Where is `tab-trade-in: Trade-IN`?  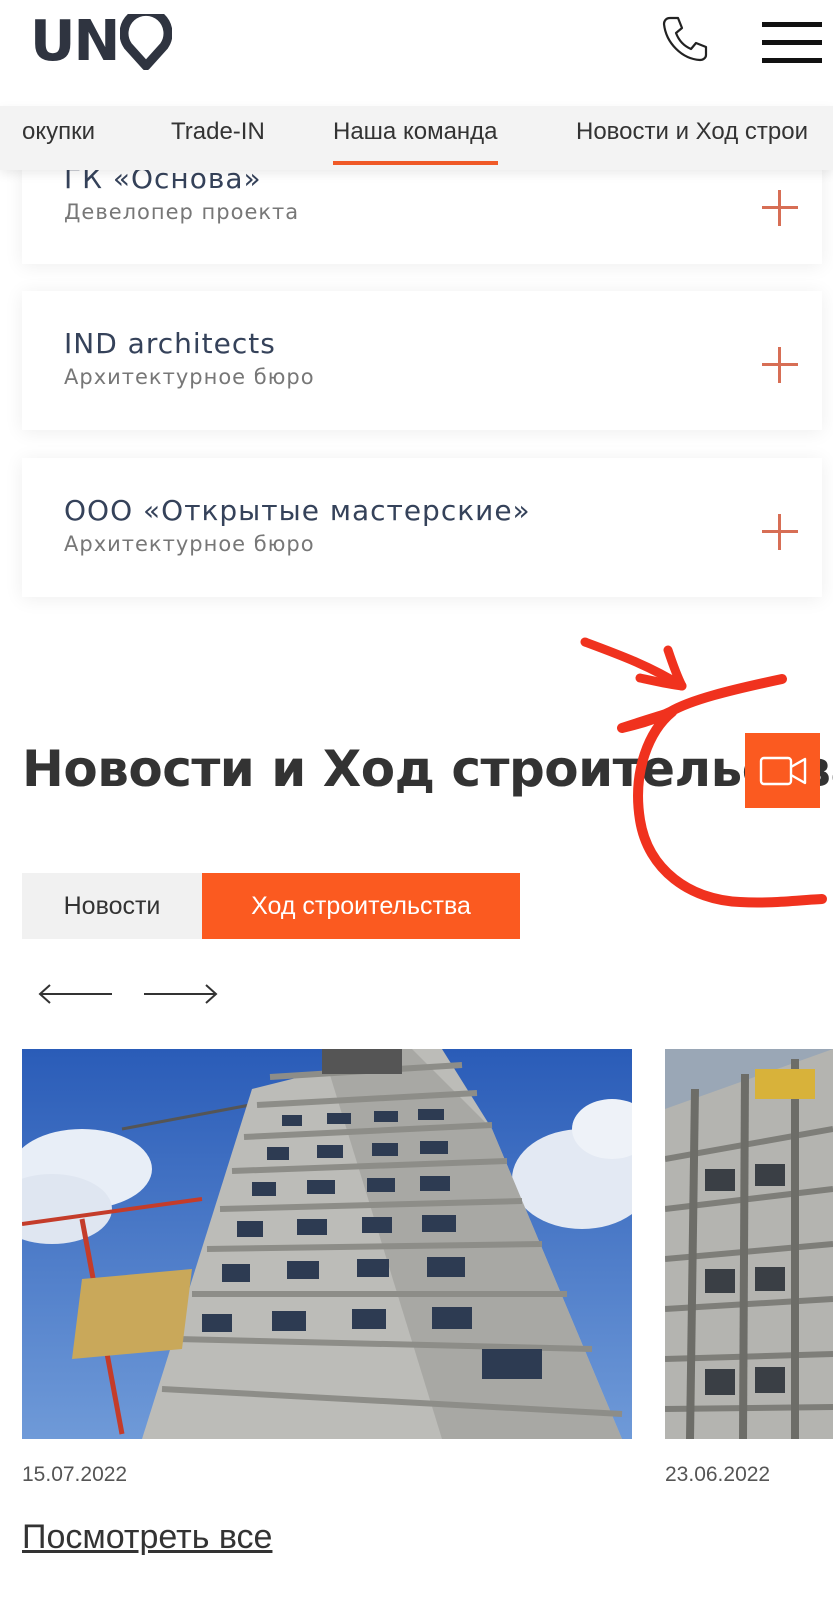 tab-trade-in: Trade-IN is located at coordinates (218, 132).